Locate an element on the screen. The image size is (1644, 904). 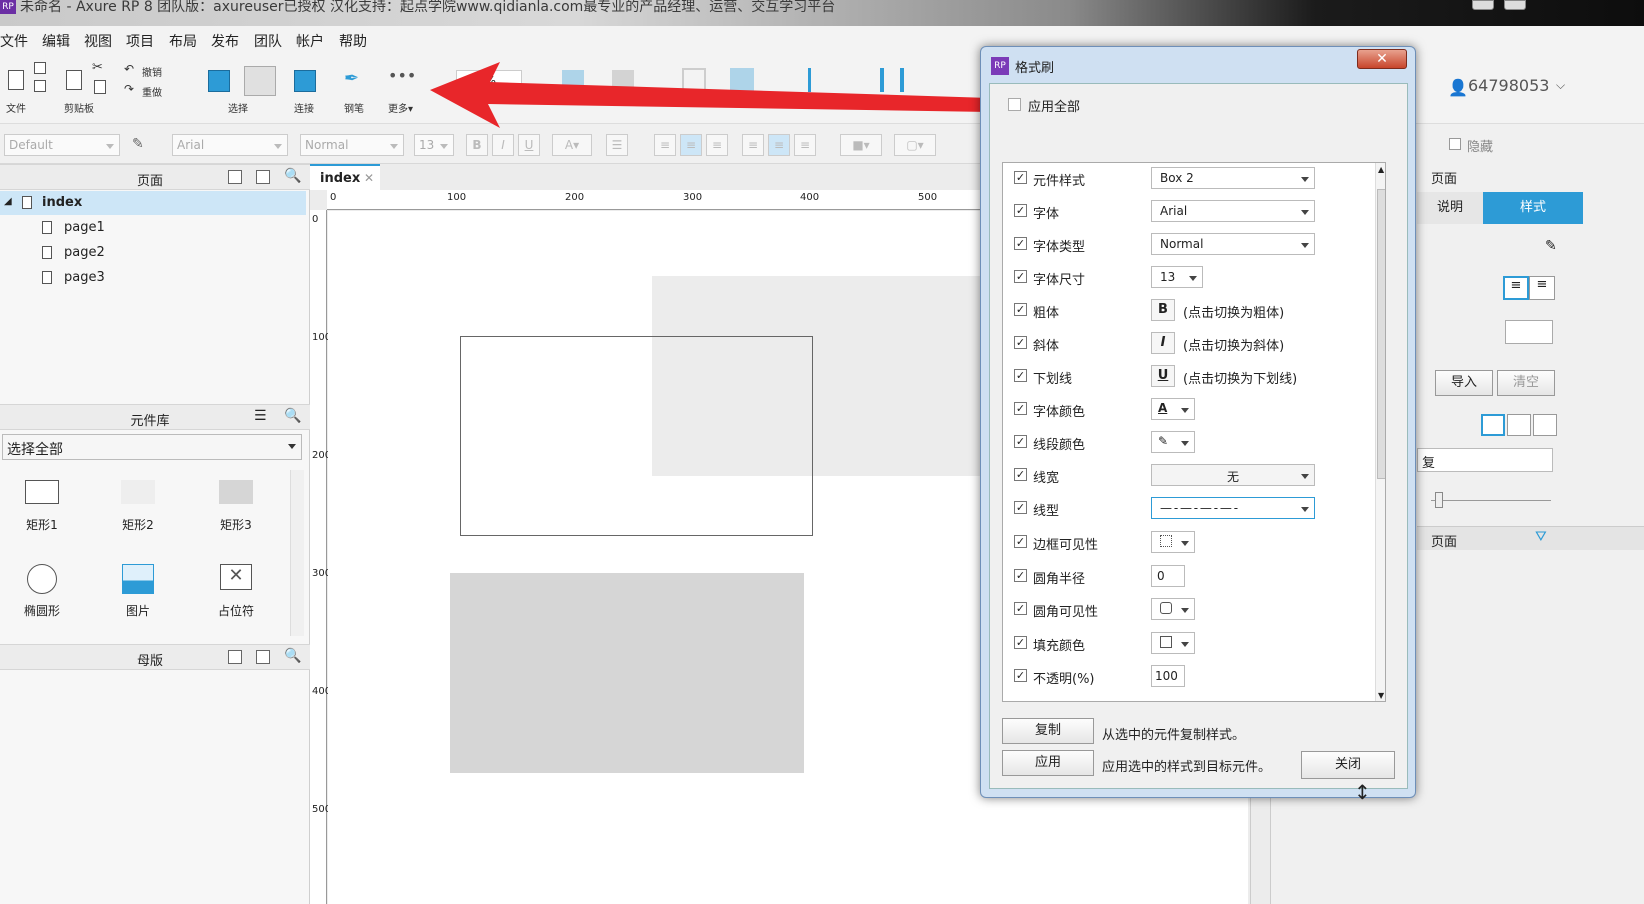
italic-checkbox: ✓ is located at coordinates (1020, 342).